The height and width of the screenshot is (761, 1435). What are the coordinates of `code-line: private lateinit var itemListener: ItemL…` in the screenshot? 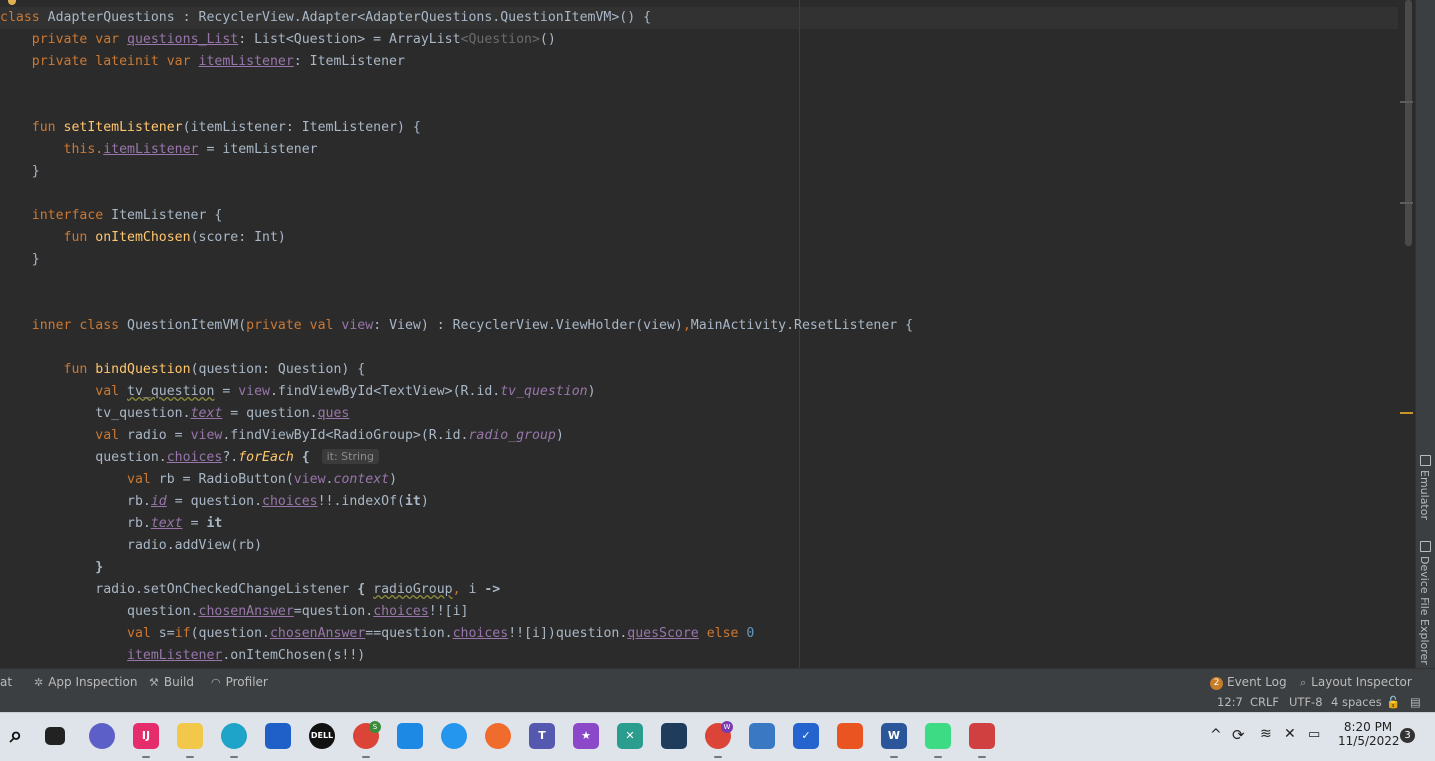 It's located at (456, 62).